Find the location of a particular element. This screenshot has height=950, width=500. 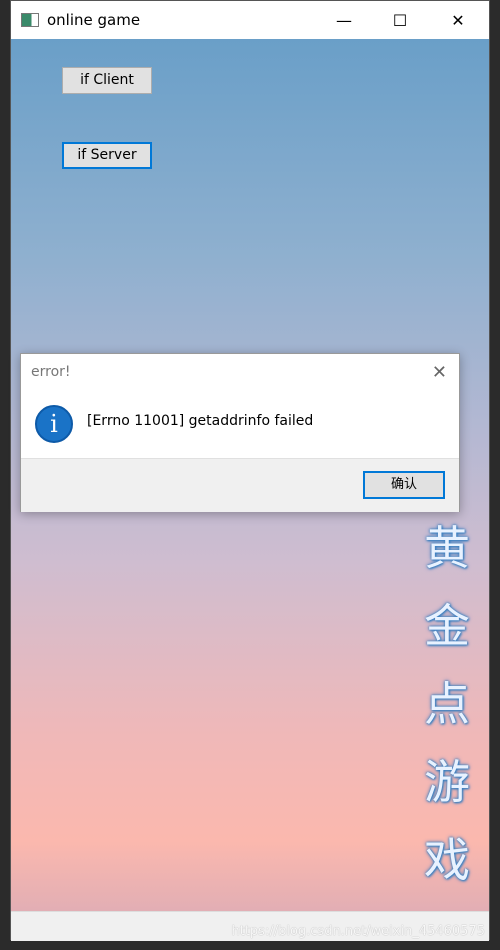

title-char: 游 is located at coordinates (447, 782).